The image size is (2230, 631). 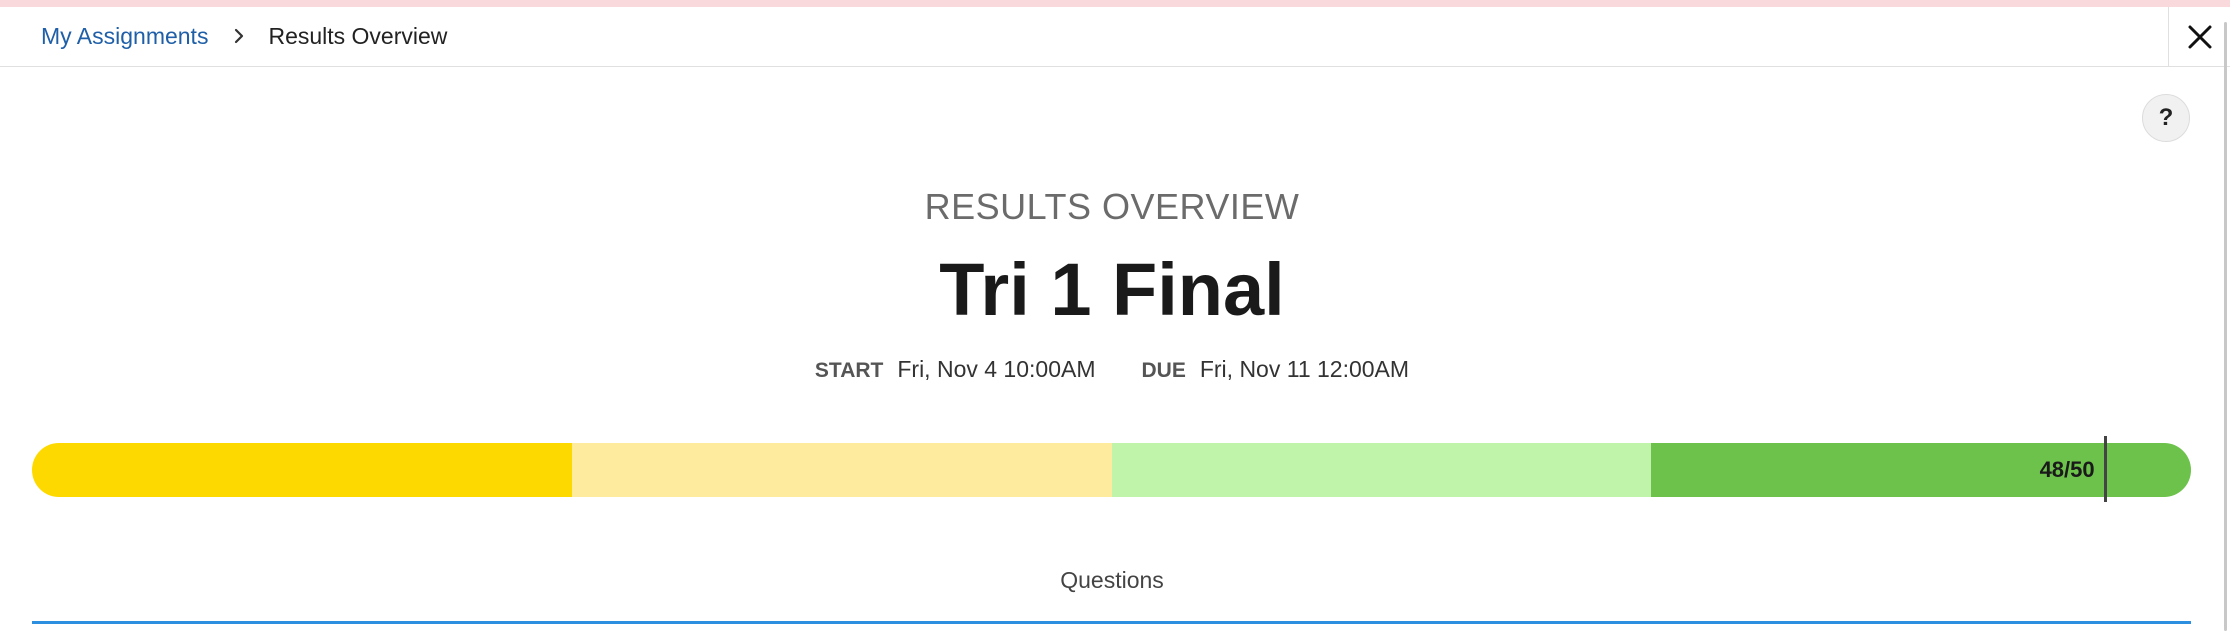 What do you see at coordinates (2166, 118) in the screenshot?
I see `help-button: ?` at bounding box center [2166, 118].